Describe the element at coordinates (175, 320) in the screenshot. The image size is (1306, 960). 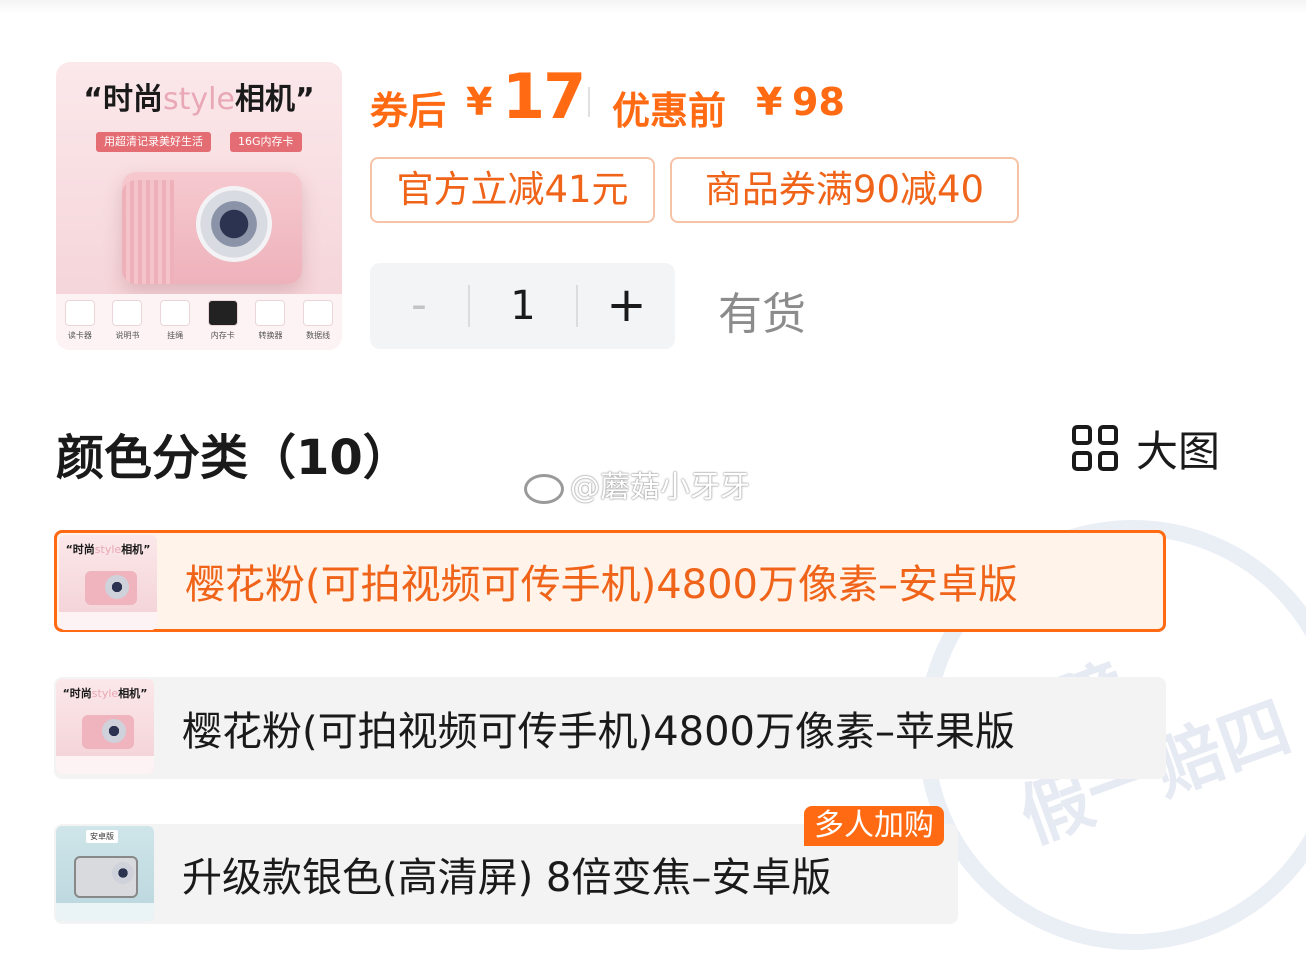
I see `accessory-item: 挂绳` at that location.